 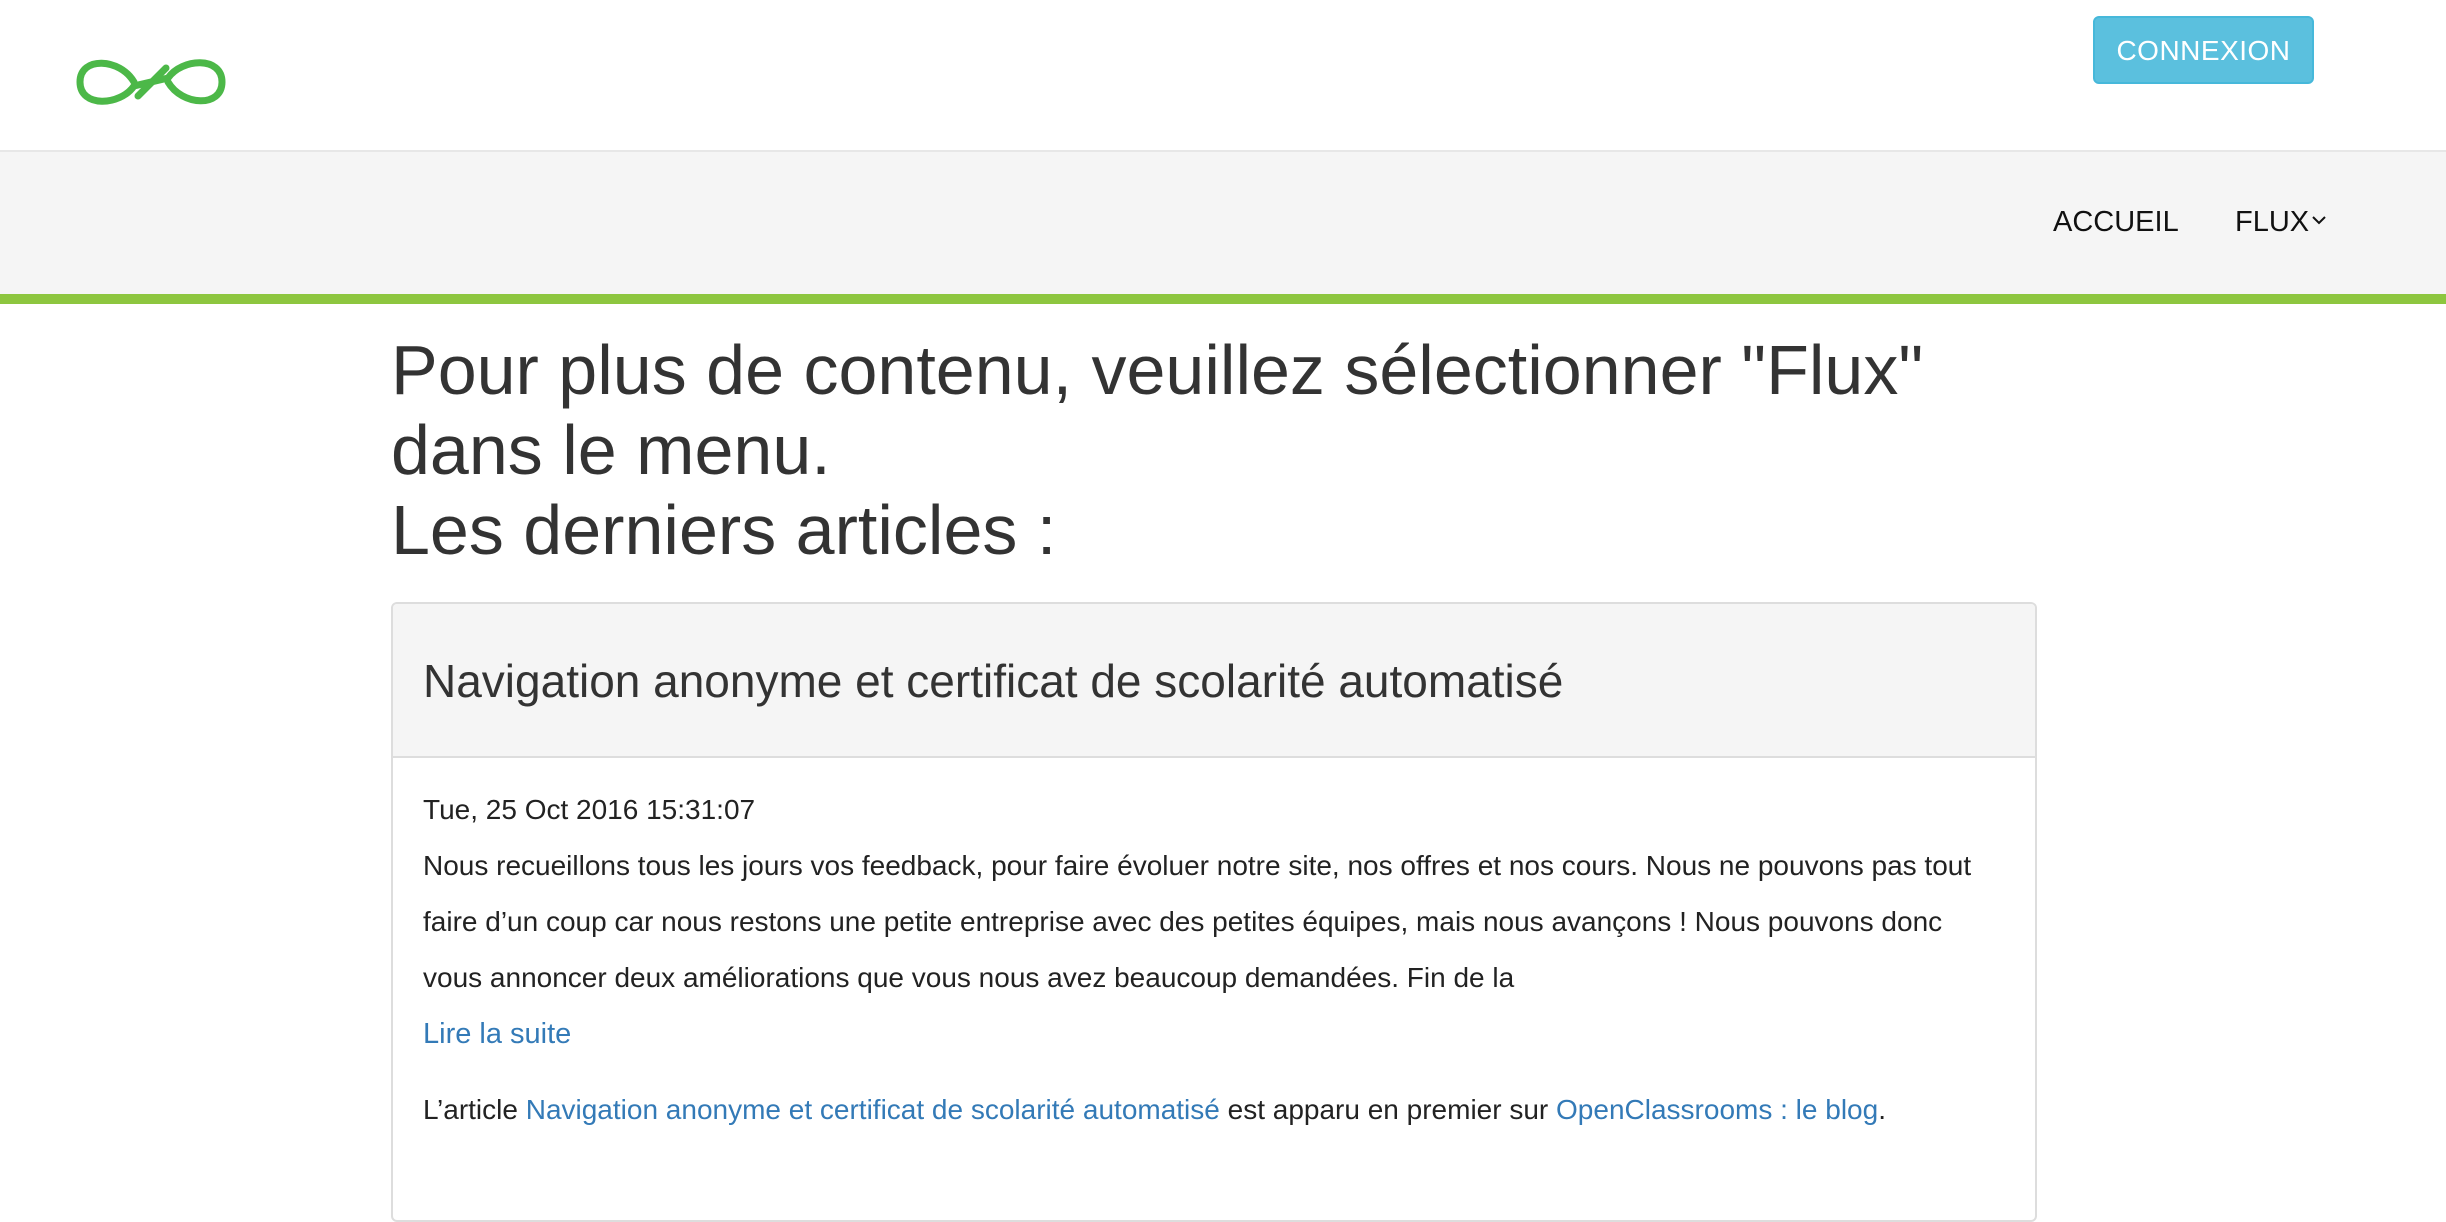 I want to click on nav-item-label: ACCUEIL, so click(x=2116, y=222).